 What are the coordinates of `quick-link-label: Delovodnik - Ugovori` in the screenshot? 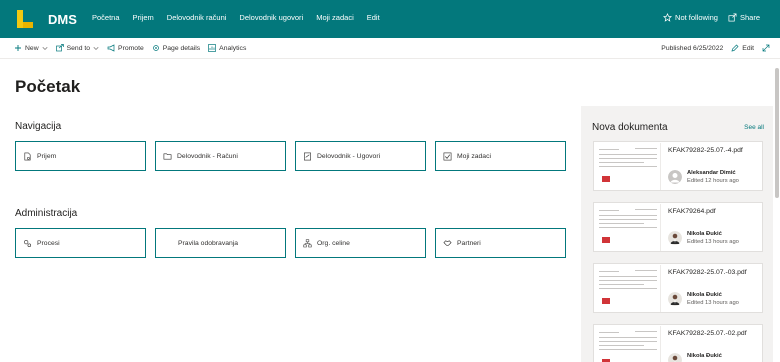 It's located at (349, 156).